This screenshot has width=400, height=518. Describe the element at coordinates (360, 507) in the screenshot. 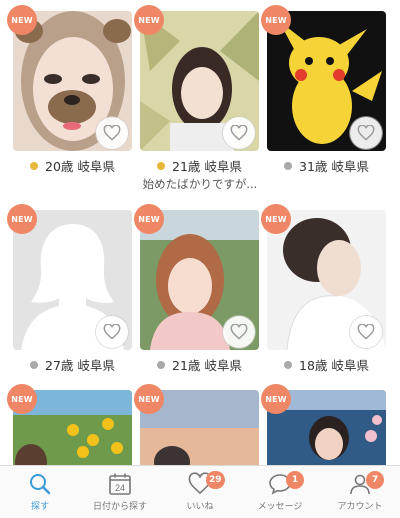

I see `tab-label: アカウント` at that location.